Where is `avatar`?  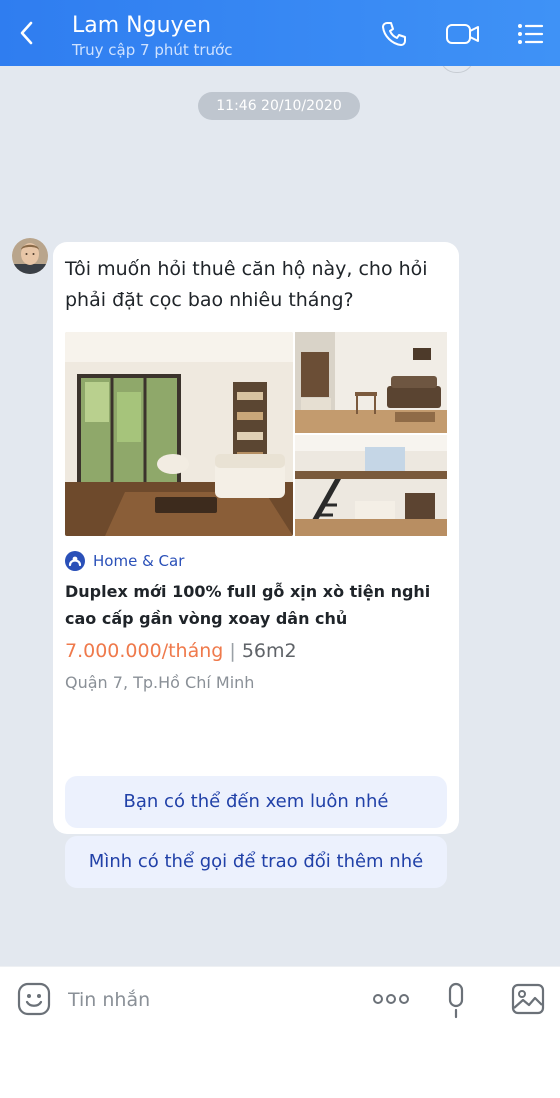 avatar is located at coordinates (30, 256).